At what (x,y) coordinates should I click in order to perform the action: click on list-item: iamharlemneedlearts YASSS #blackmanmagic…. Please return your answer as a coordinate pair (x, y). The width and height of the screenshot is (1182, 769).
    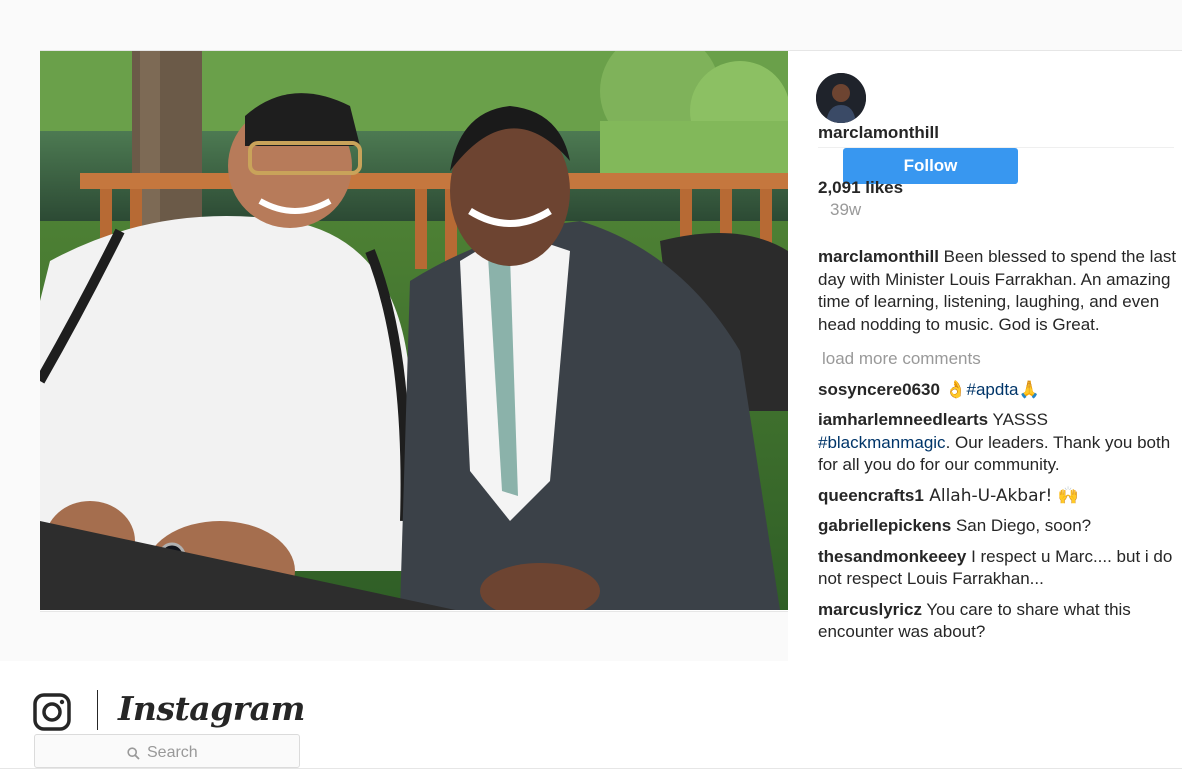
    Looking at the image, I should click on (999, 443).